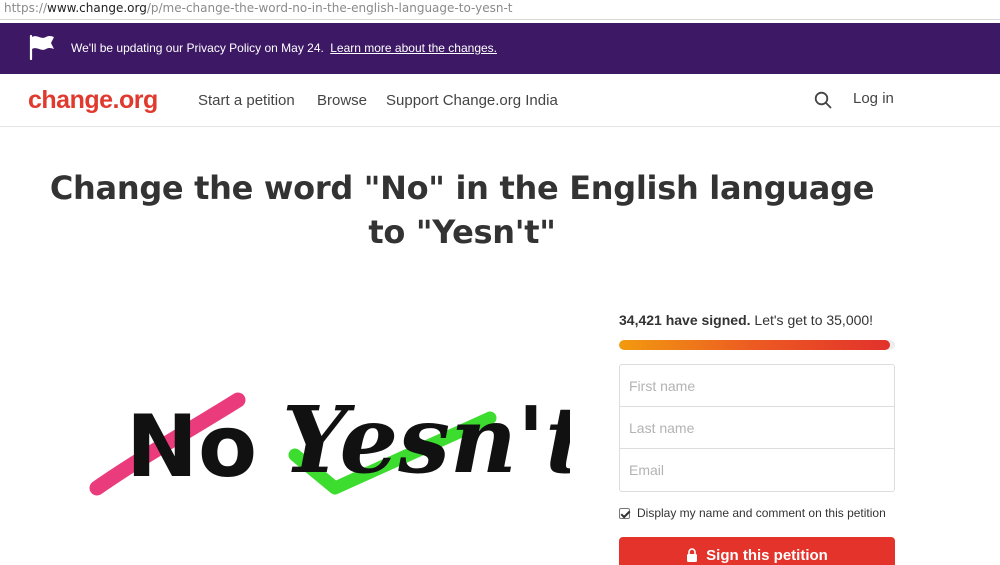  I want to click on yesnt-word: Yesn't, so click(426, 440).